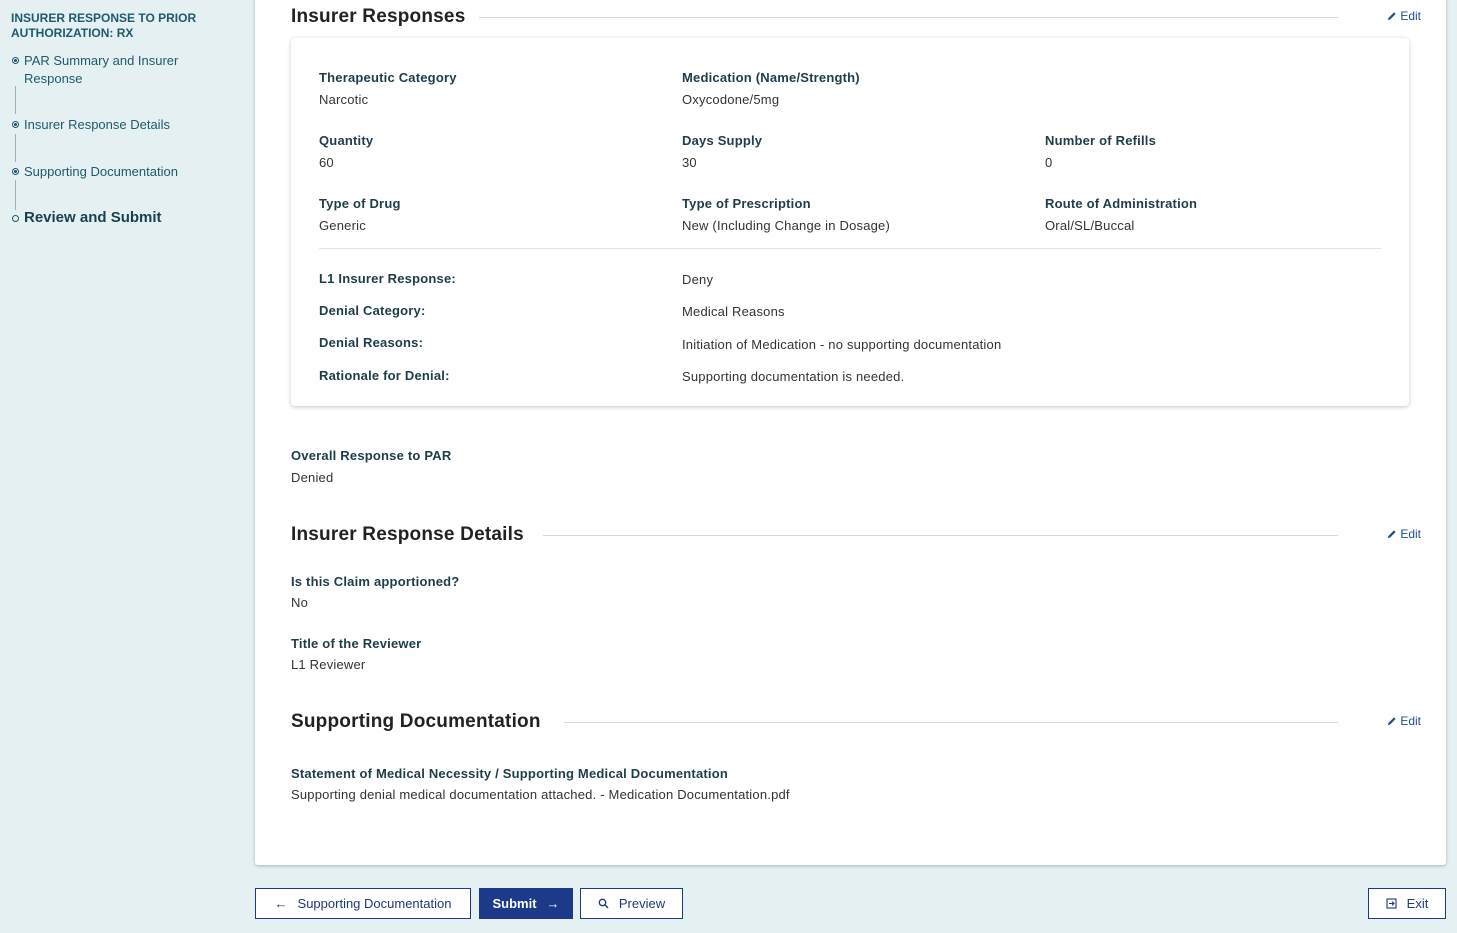 This screenshot has width=1457, height=933. I want to click on sidebar-item-label: Review and Submit, so click(93, 217).